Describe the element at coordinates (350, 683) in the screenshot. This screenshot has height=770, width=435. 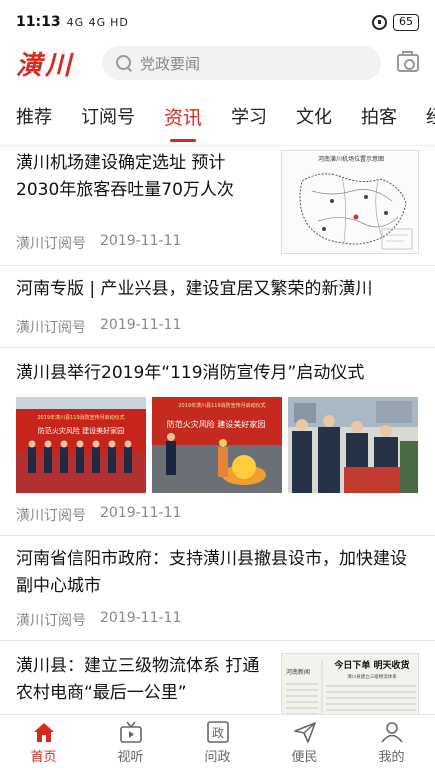
I see `newspaper-thumbnail: 河南新闻 今日下单 明天收货 潢川县建立三级物流体系` at that location.